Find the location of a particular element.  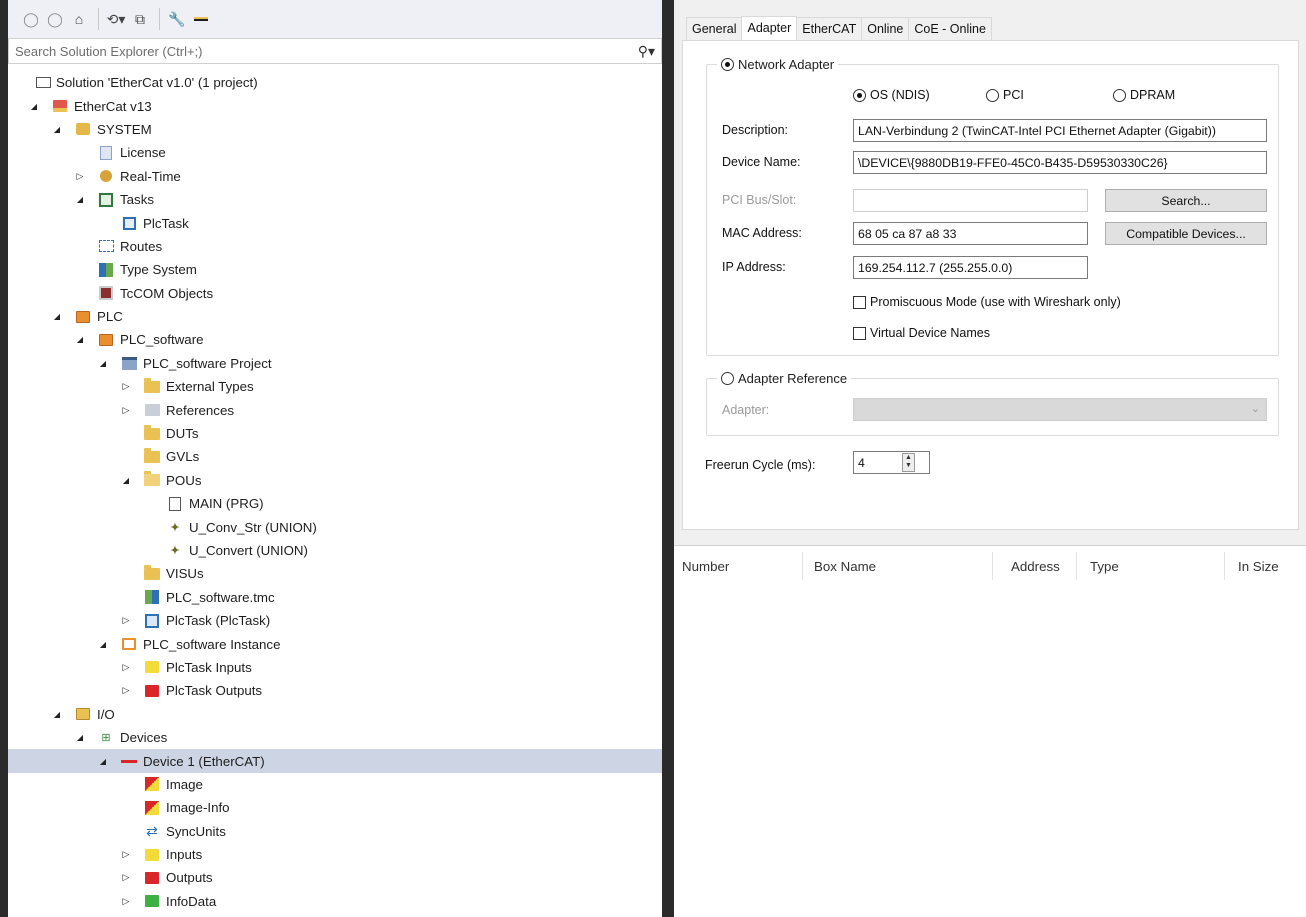

os-ndis-radio is located at coordinates (859, 95).